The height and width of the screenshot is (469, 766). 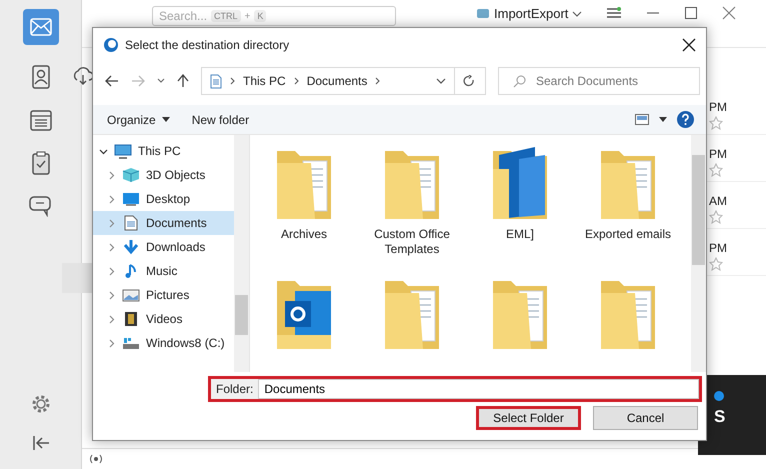 I want to click on cube-icon, so click(x=131, y=175).